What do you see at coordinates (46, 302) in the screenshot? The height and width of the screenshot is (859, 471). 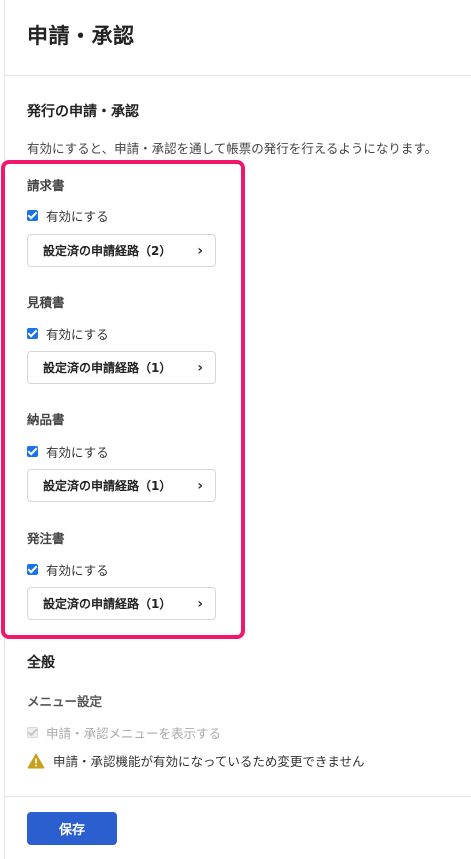 I see `doc-label-quote: 見積書` at bounding box center [46, 302].